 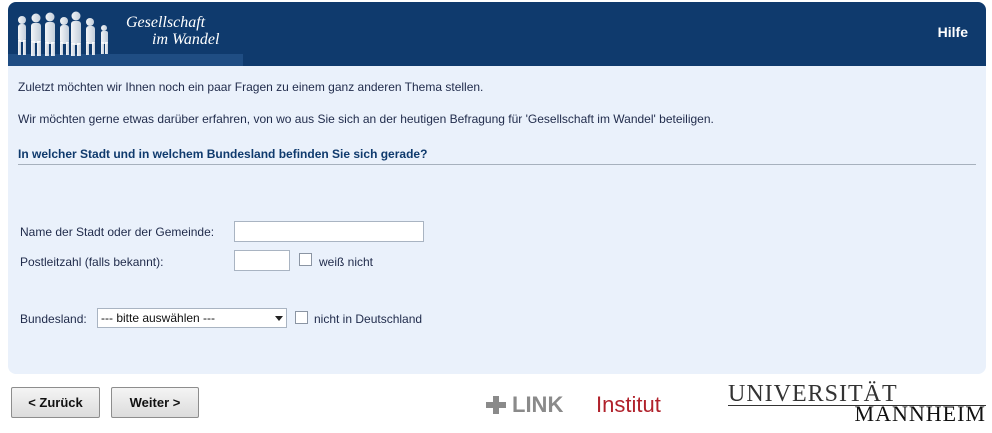 What do you see at coordinates (158, 318) in the screenshot?
I see `state-select-value: --- bitte auswählen ---` at bounding box center [158, 318].